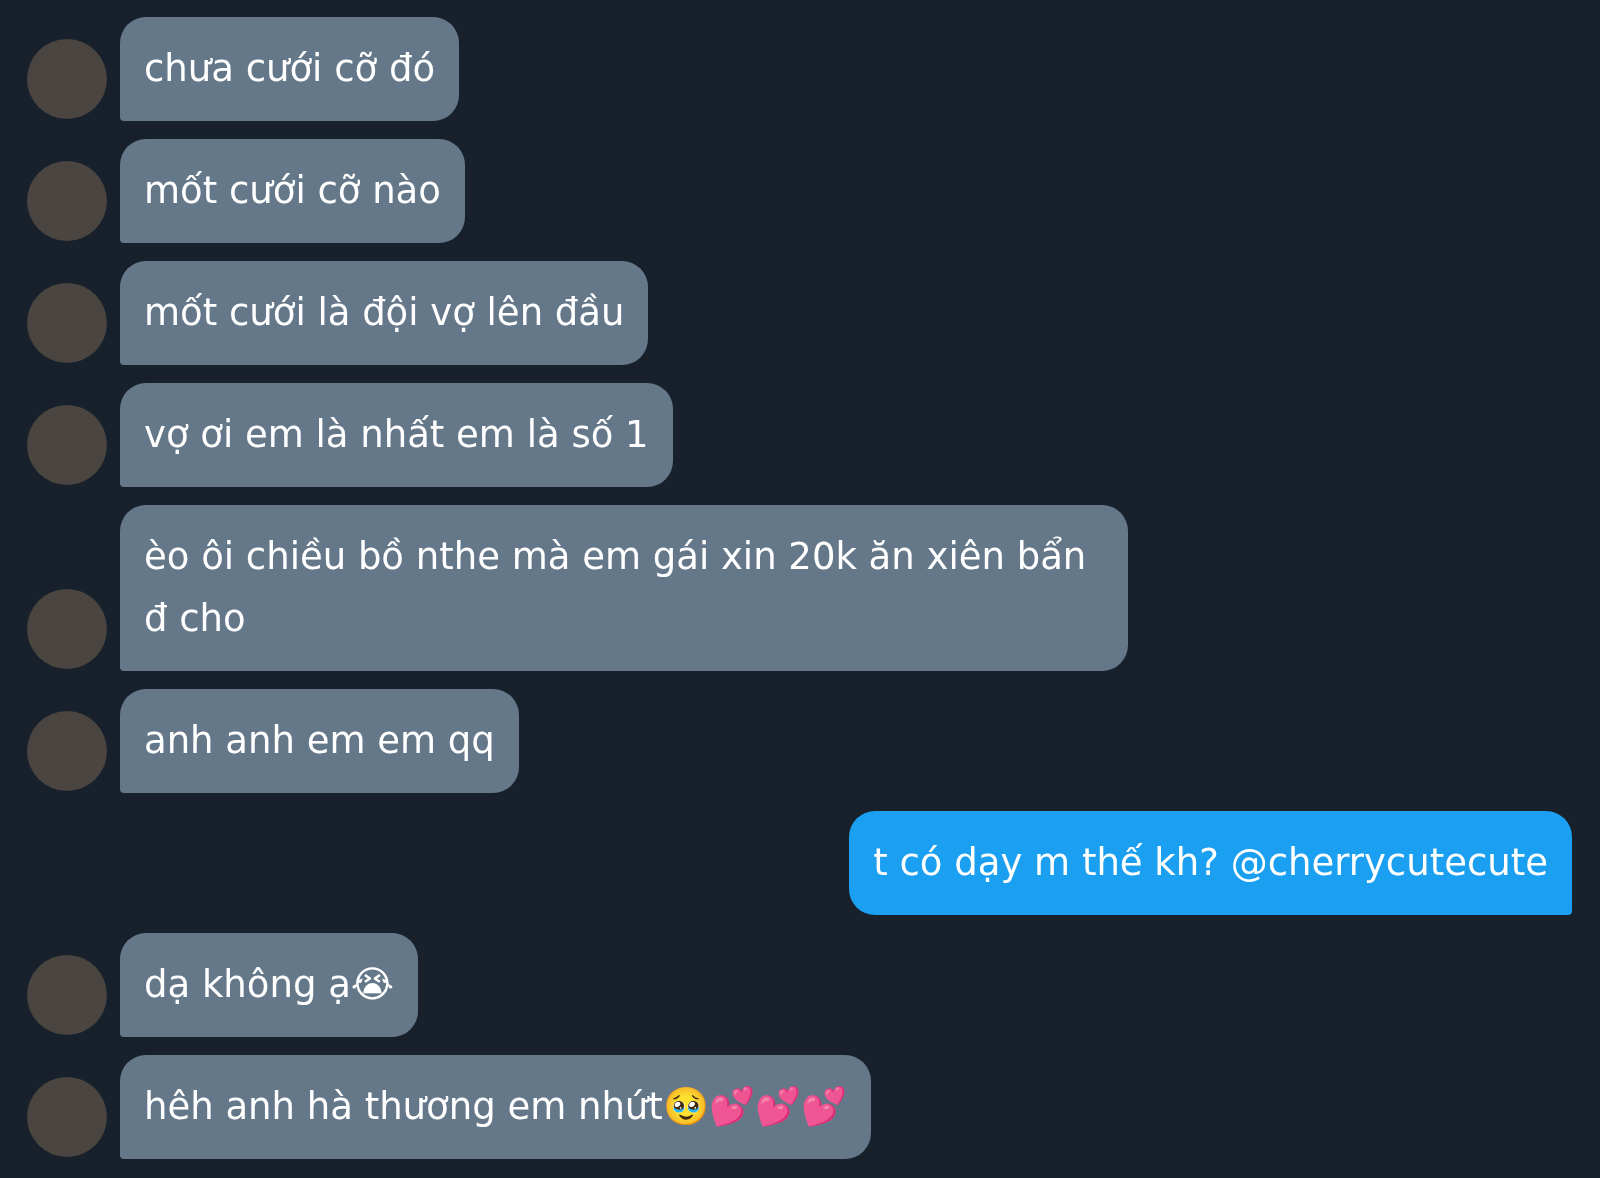  Describe the element at coordinates (624, 588) in the screenshot. I see `incoming-message: èo ôi chiều bồ nthe mà em gái xin 20k ăn xiên bẩn đ cho` at that location.